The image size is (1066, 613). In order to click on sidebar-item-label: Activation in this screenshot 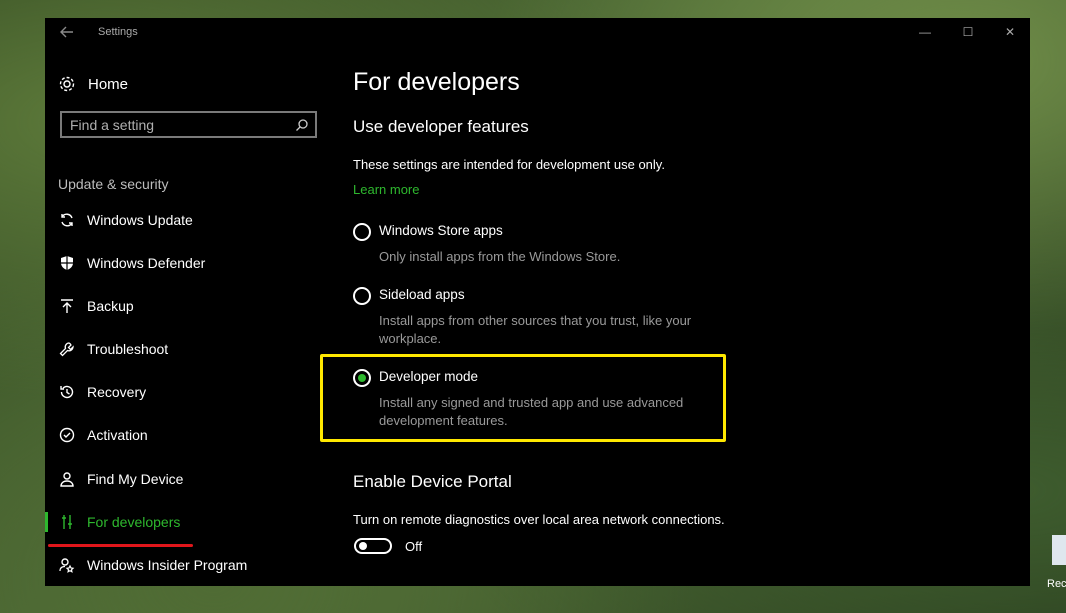, I will do `click(117, 435)`.